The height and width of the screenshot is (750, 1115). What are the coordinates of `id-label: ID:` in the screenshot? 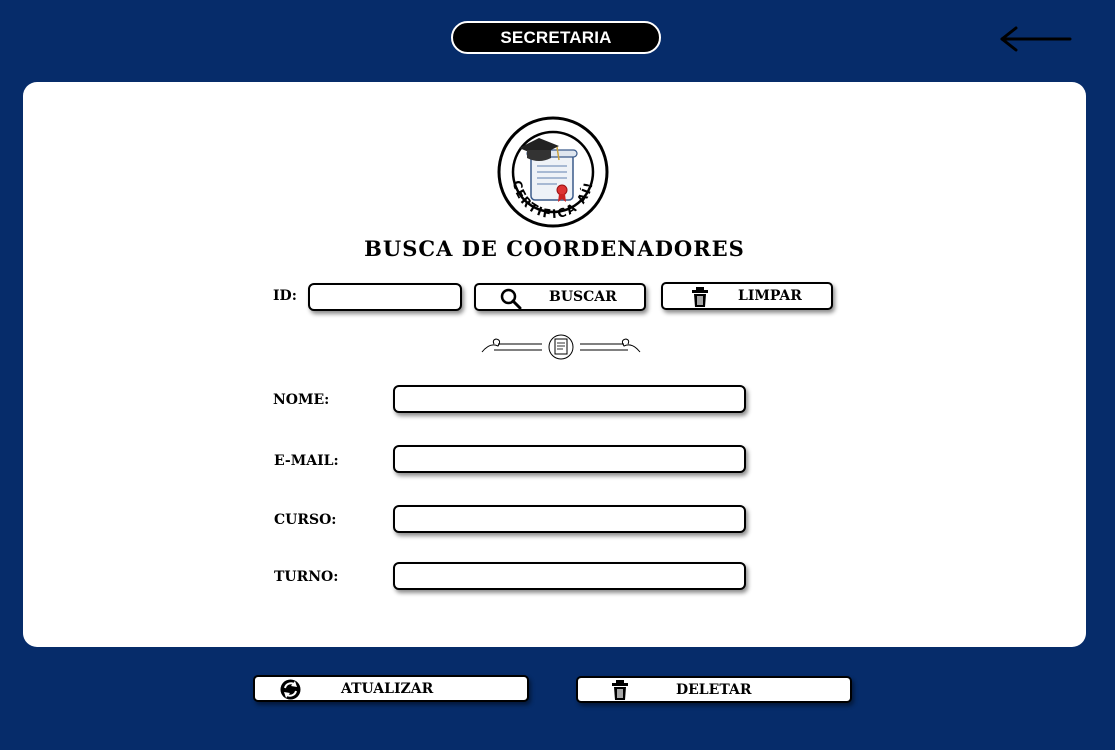 It's located at (285, 296).